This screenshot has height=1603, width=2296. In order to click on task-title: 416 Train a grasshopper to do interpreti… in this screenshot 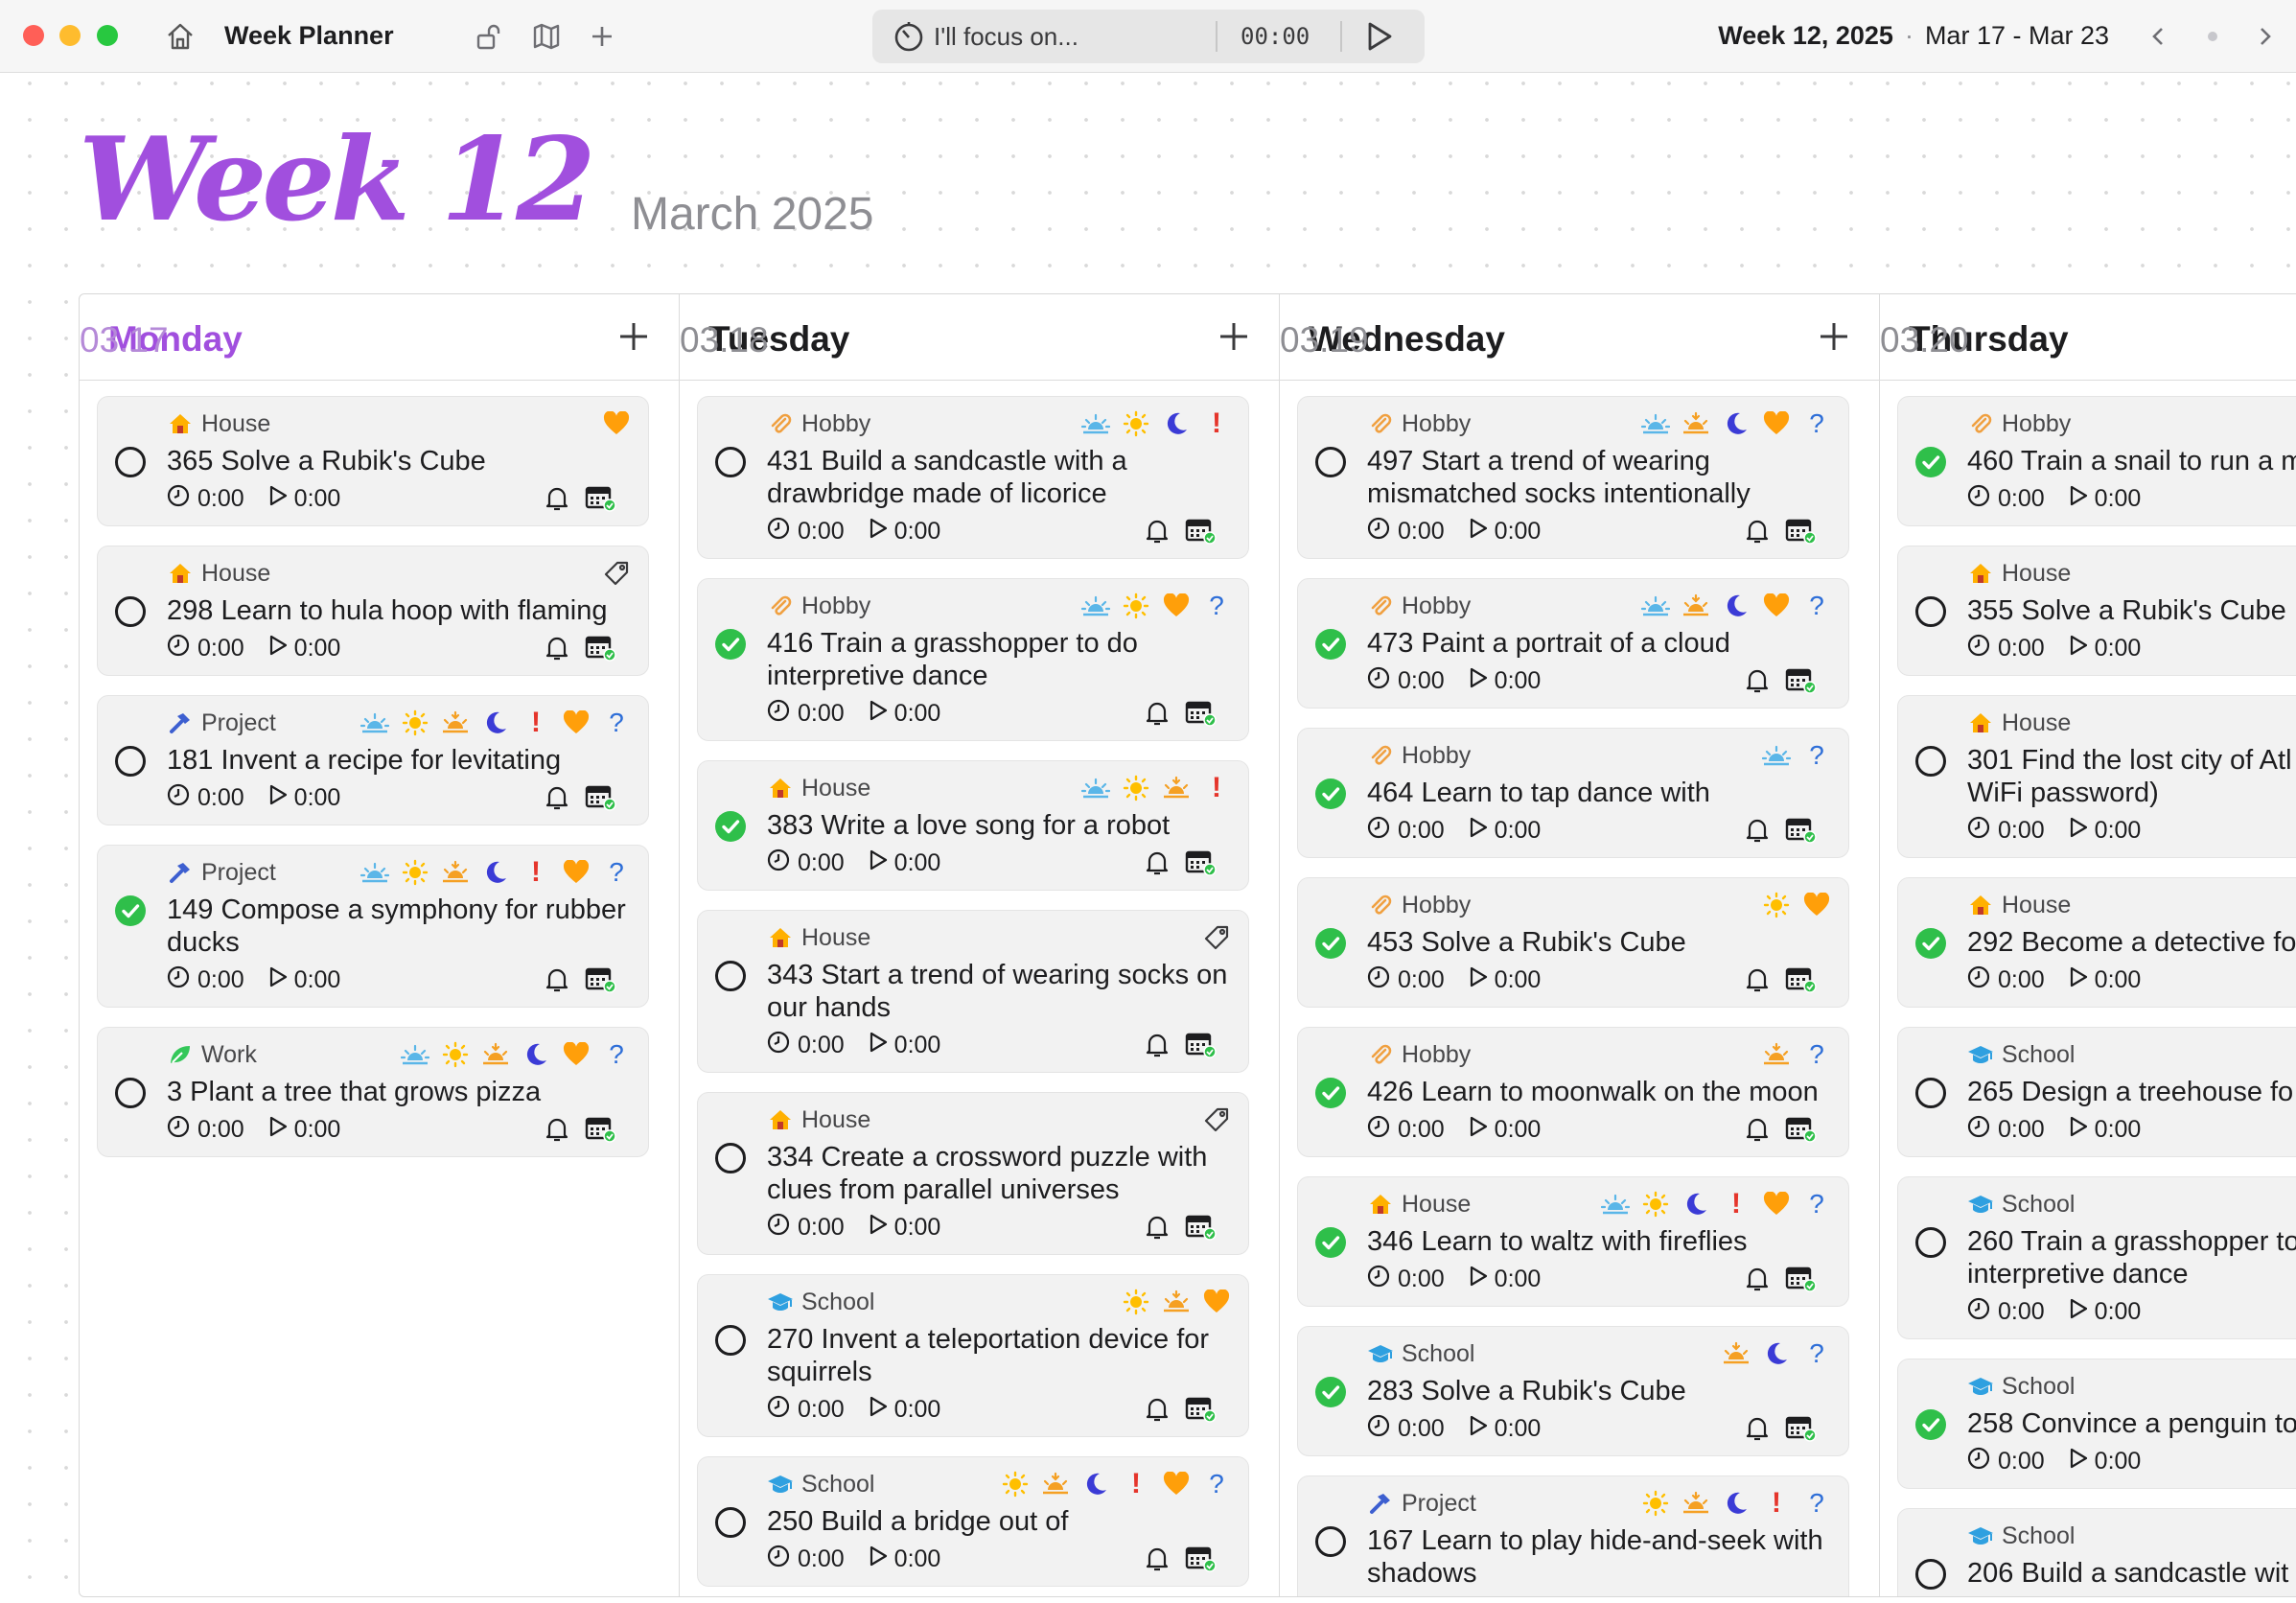, I will do `click(999, 659)`.